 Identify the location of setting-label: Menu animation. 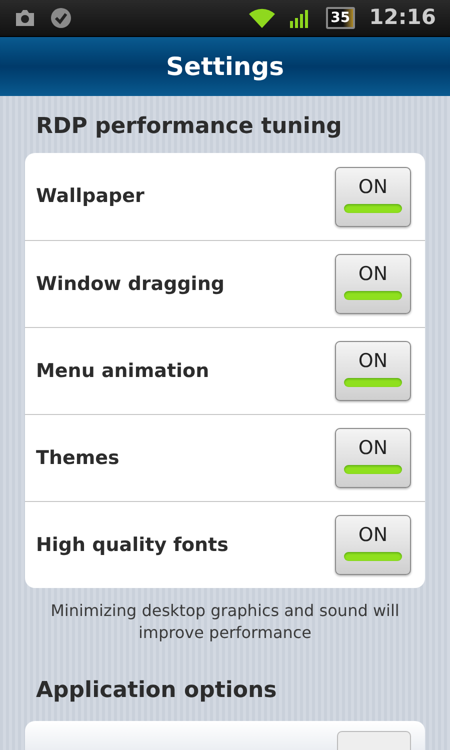
(123, 371).